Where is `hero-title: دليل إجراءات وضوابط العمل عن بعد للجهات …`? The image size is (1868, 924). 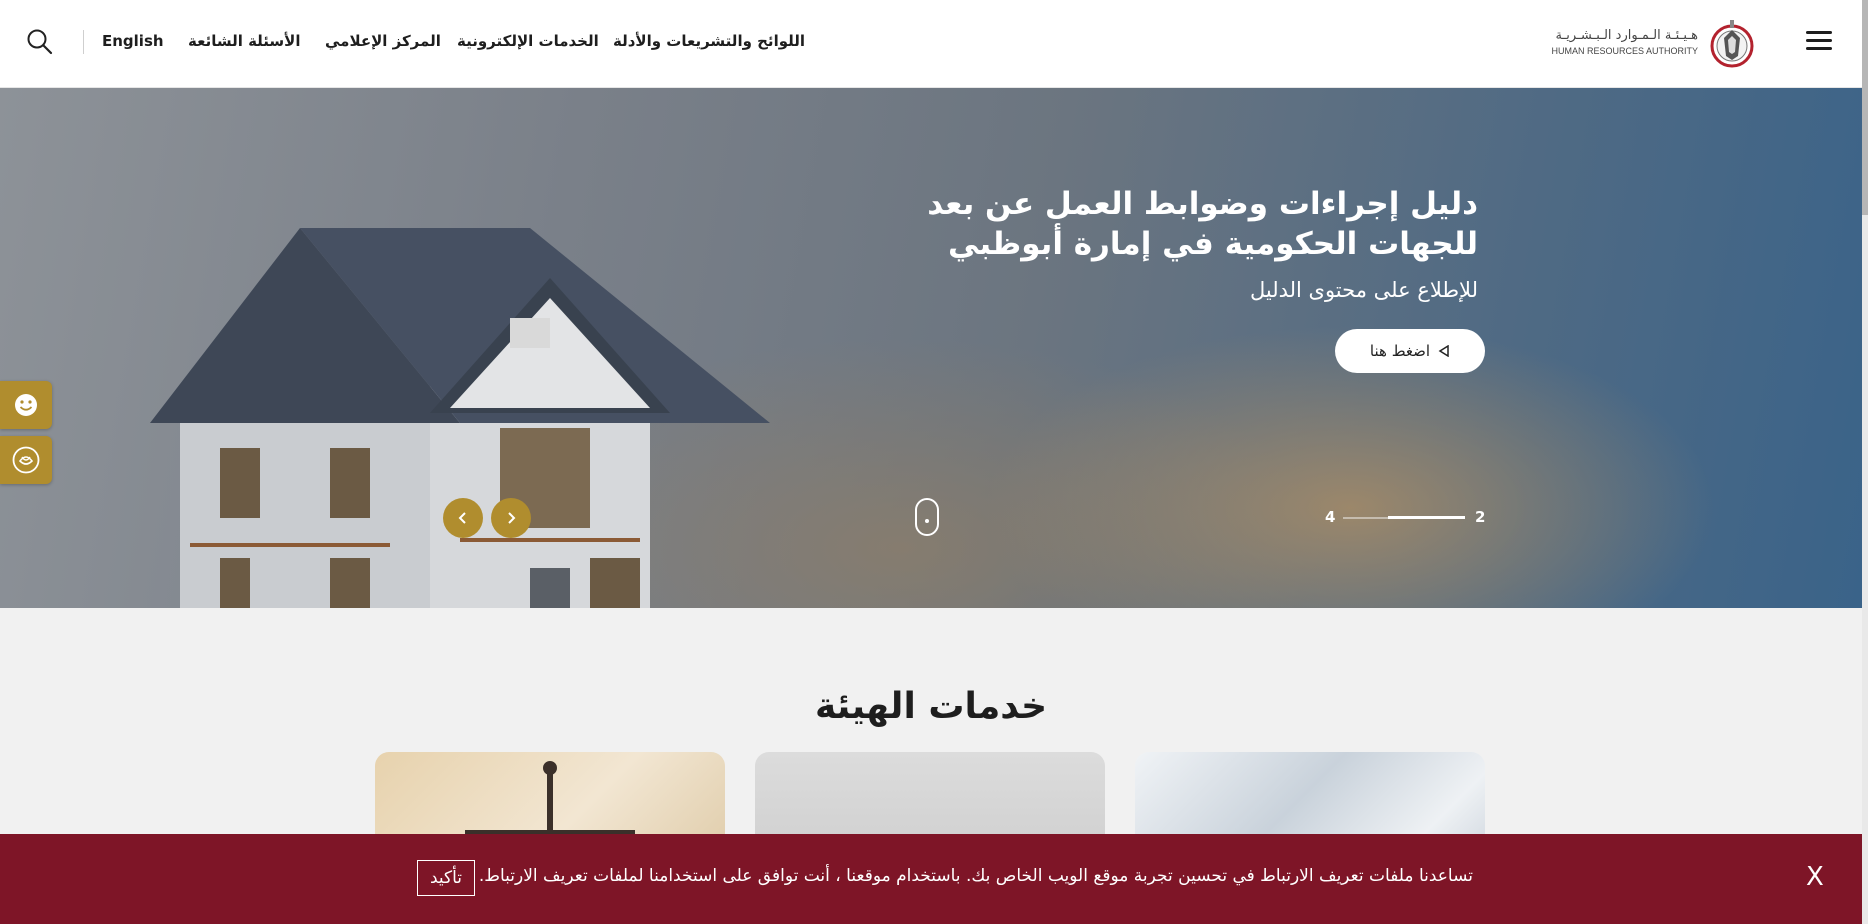 hero-title: دليل إجراءات وضوابط العمل عن بعد للجهات … is located at coordinates (1198, 224).